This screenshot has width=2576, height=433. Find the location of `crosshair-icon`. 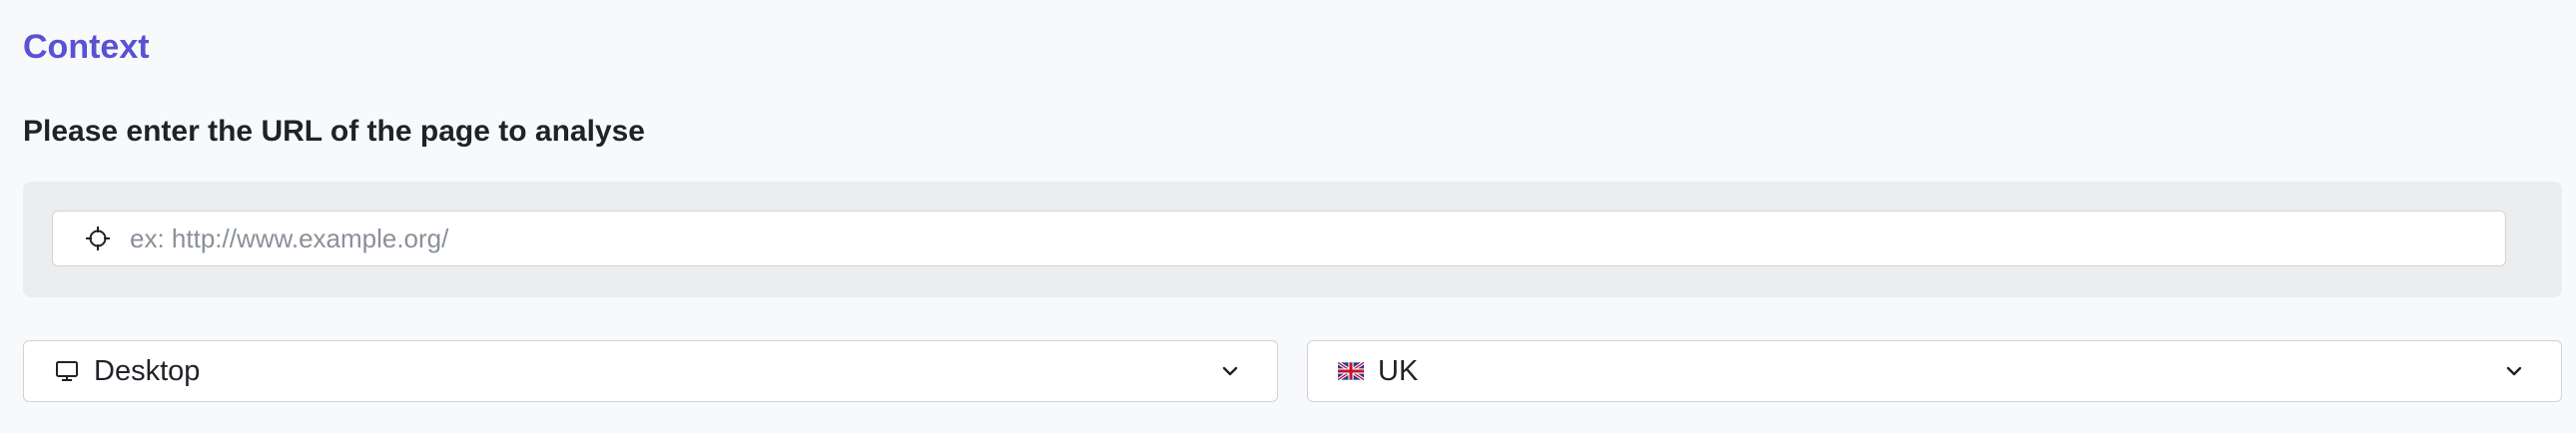

crosshair-icon is located at coordinates (98, 238).